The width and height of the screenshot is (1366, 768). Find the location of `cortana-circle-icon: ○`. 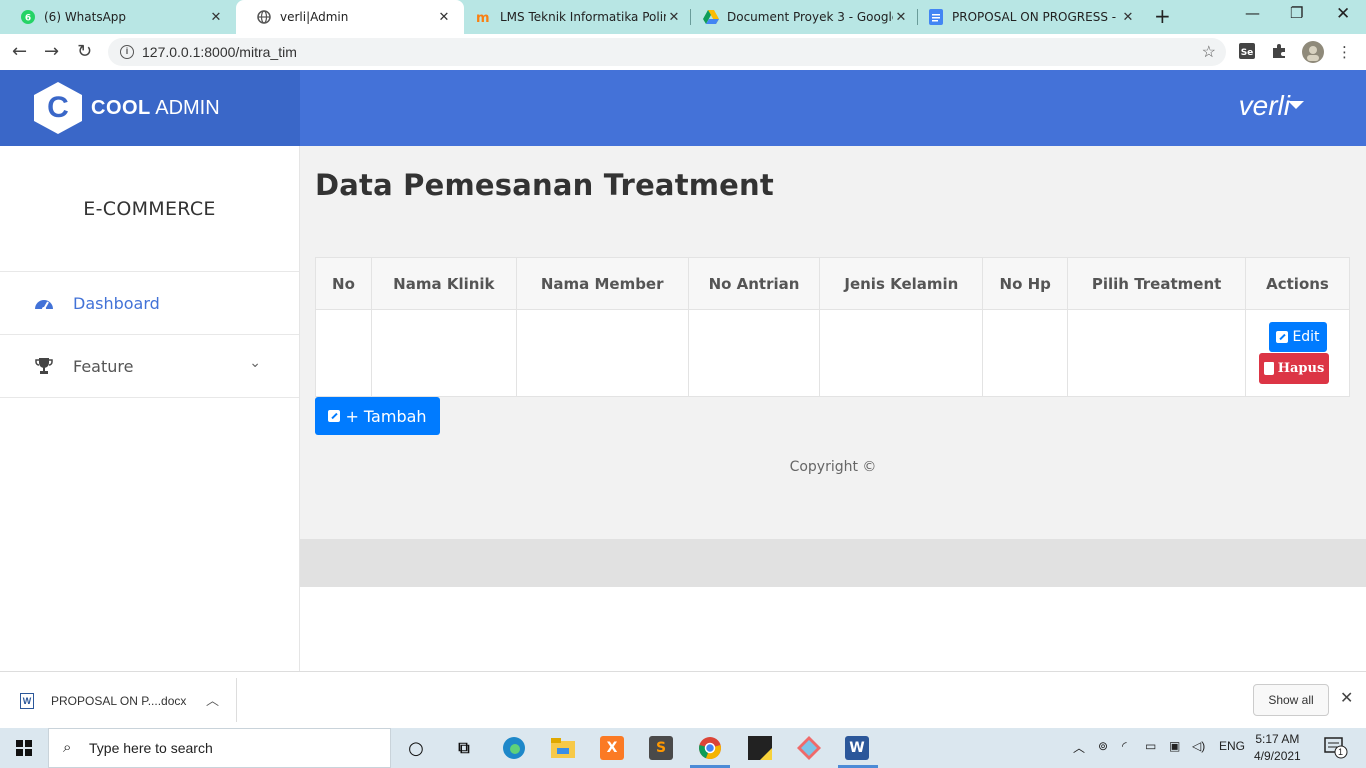

cortana-circle-icon: ○ is located at coordinates (416, 748).